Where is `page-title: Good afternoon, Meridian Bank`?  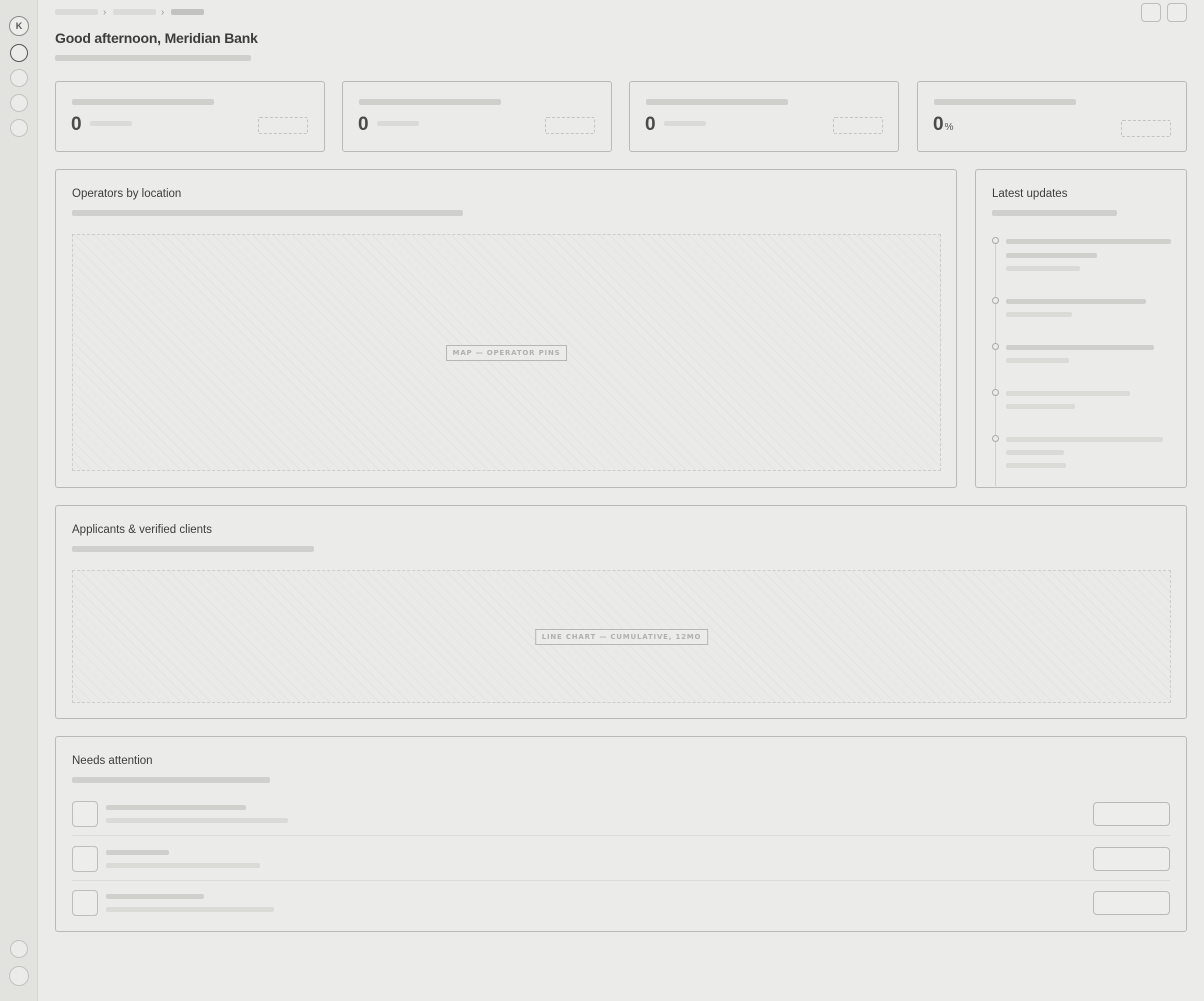
page-title: Good afternoon, Meridian Bank is located at coordinates (156, 38).